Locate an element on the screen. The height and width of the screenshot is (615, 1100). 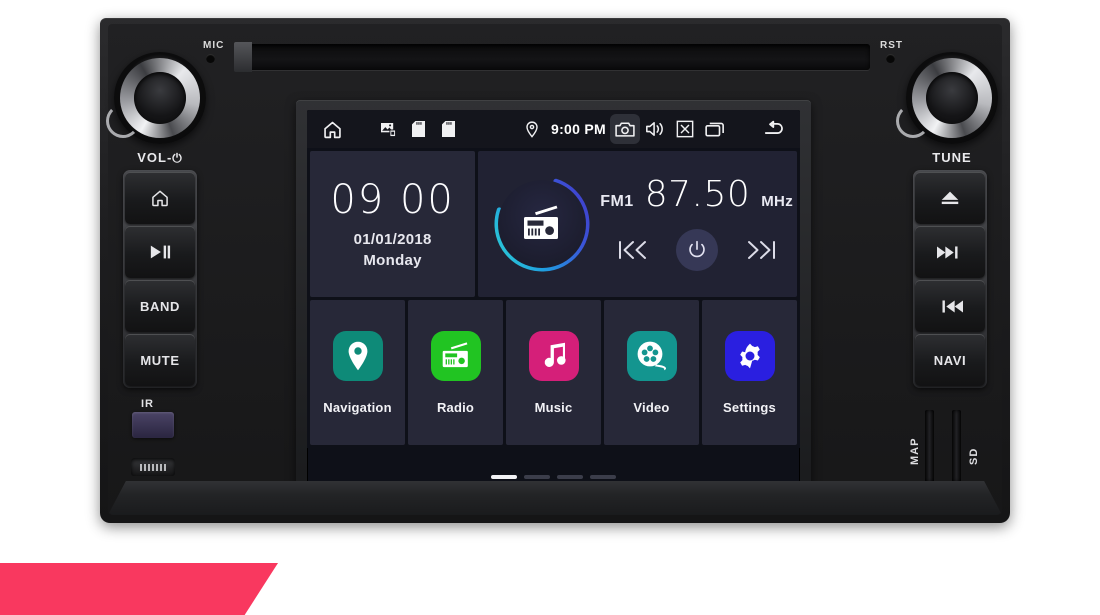
widget-row: 09 00 01/01/2018 Monday FM1 87.50 MHz is located at coordinates (553, 224).